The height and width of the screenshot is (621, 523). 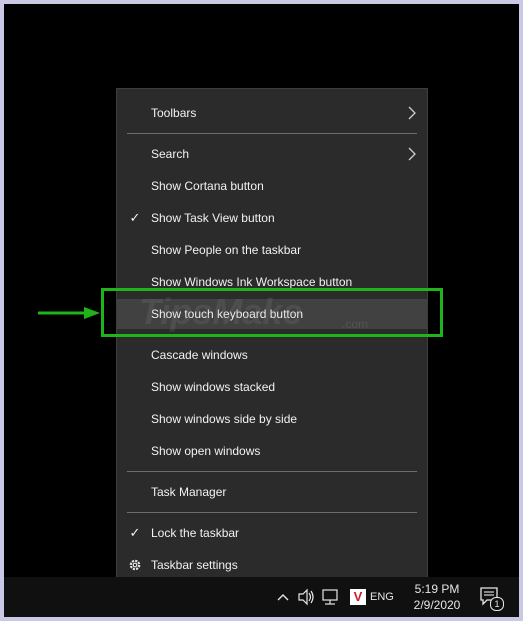 I want to click on menu-item-label: Show windows stacked, so click(x=213, y=387).